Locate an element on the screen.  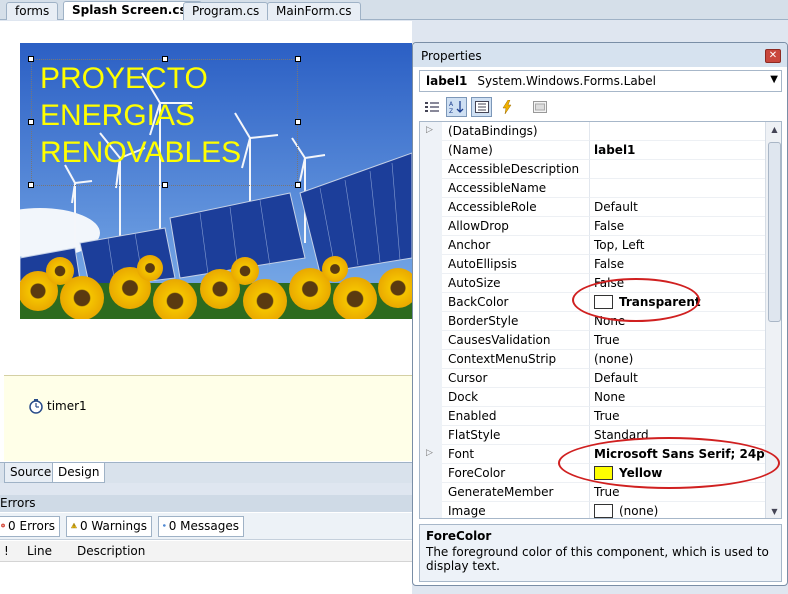
property-row: Cursor Default is located at coordinates (592, 378).